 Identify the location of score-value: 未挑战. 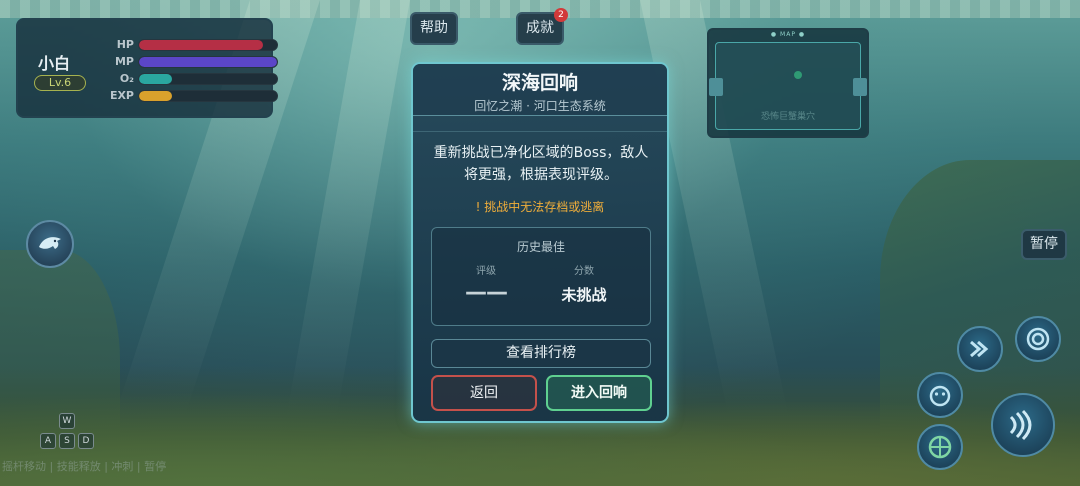
(584, 295).